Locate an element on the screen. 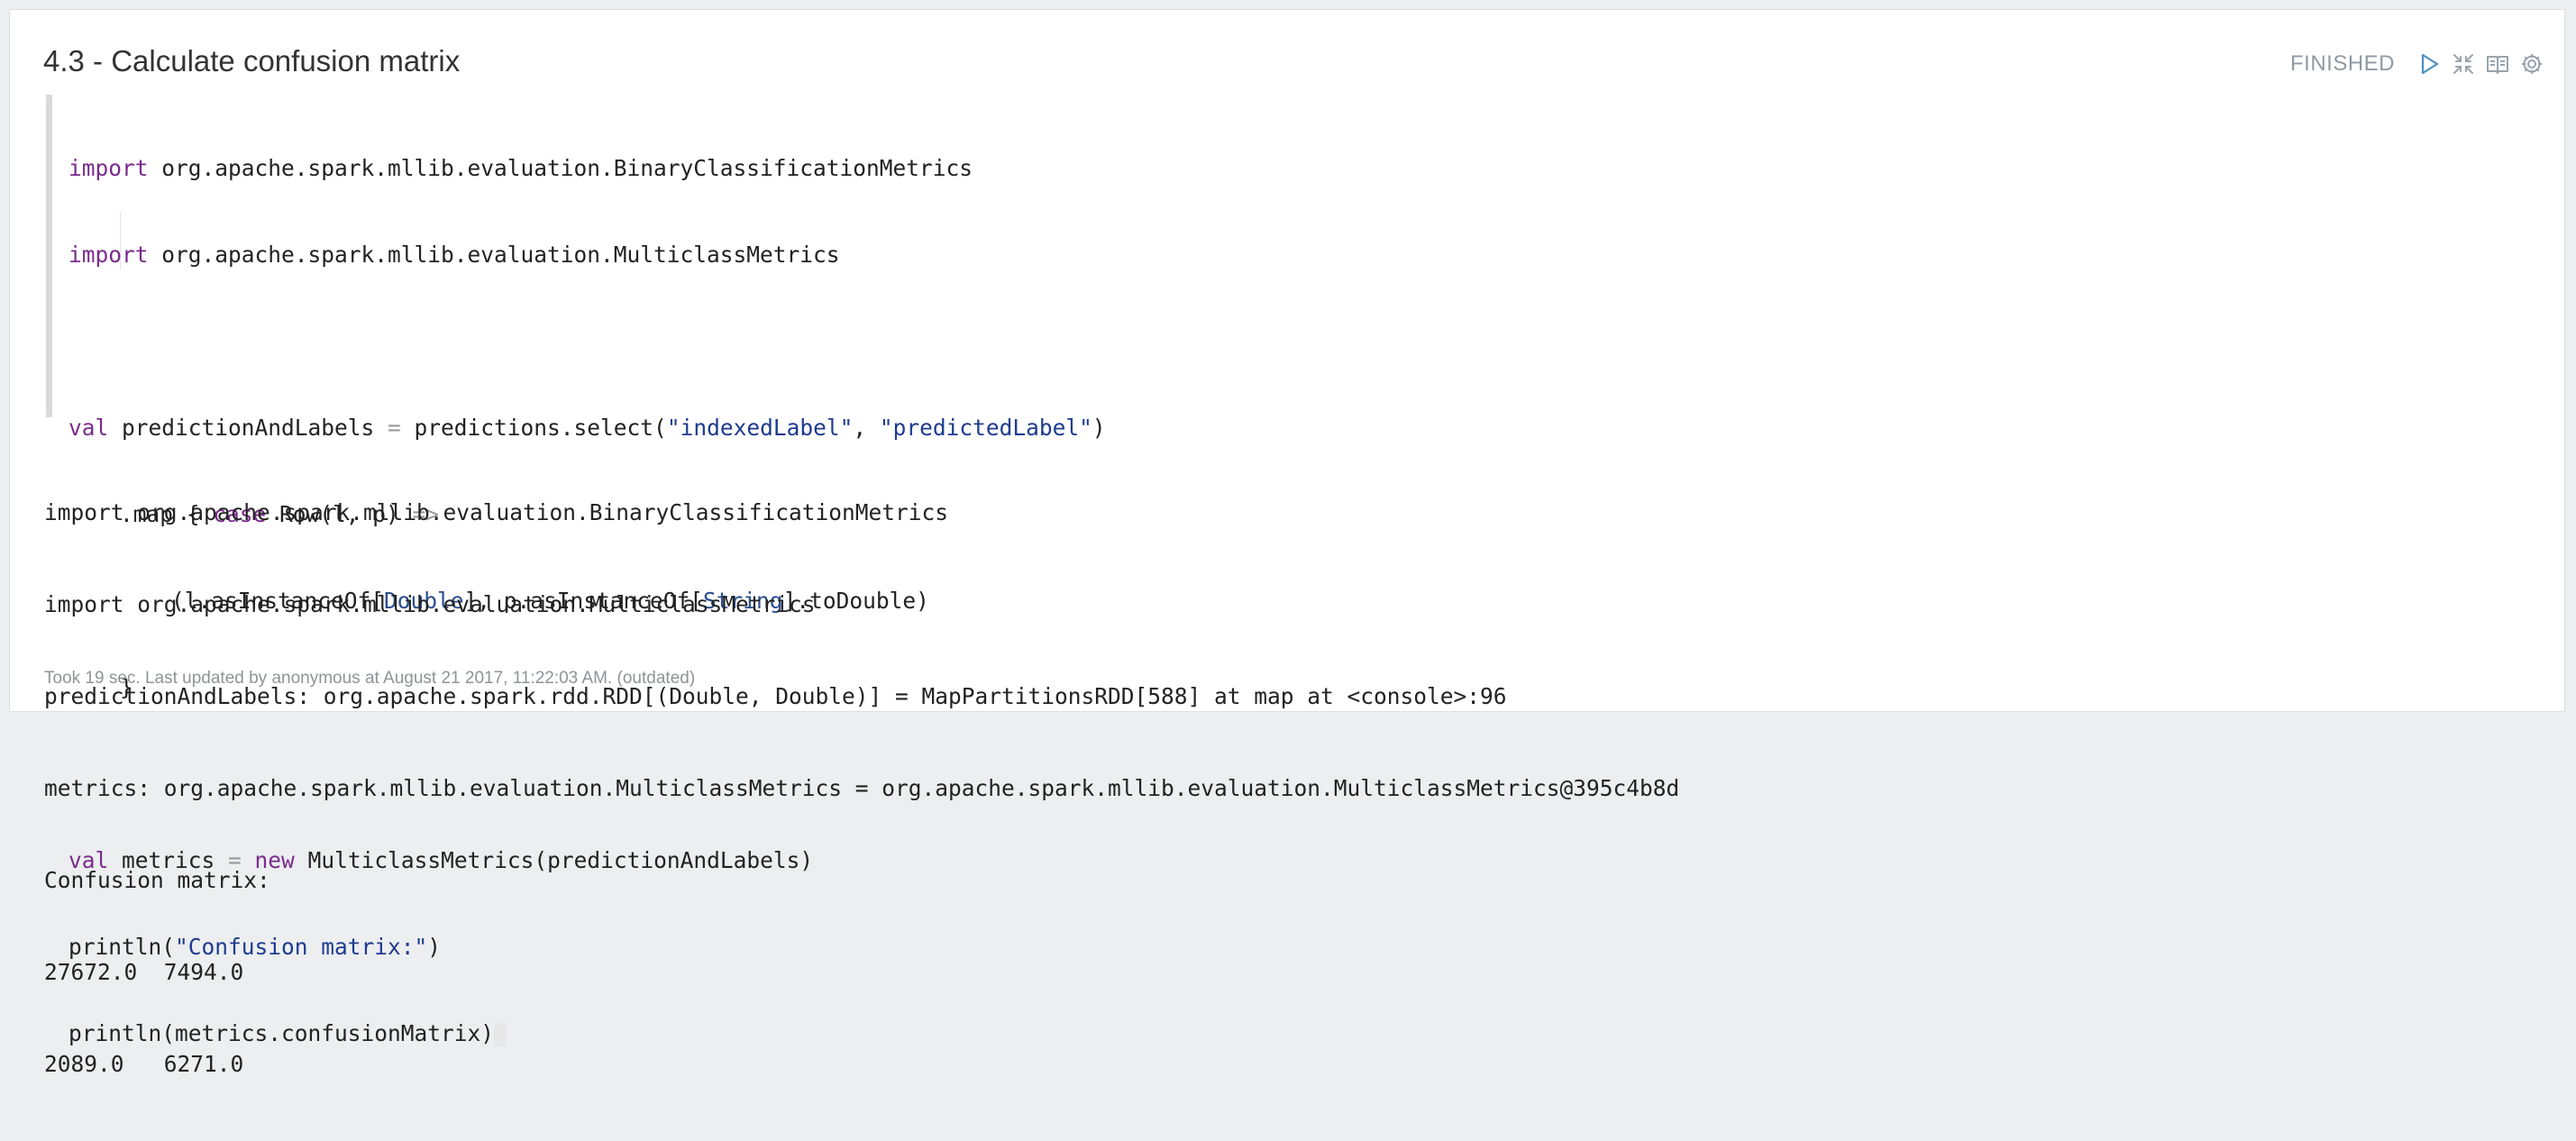 Image resolution: width=2576 pixels, height=1141 pixels. settings-icon is located at coordinates (2531, 64).